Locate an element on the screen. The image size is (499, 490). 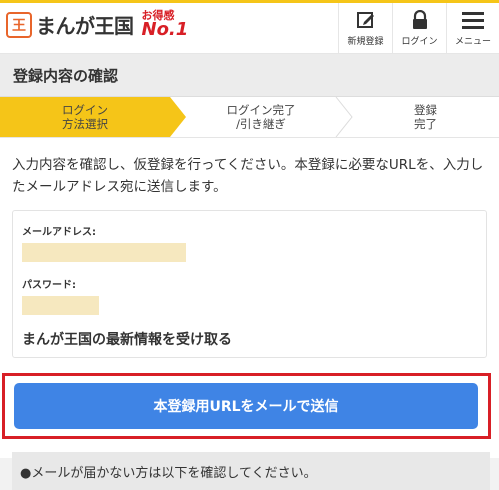
menu-label: メニュー is located at coordinates (472, 42).